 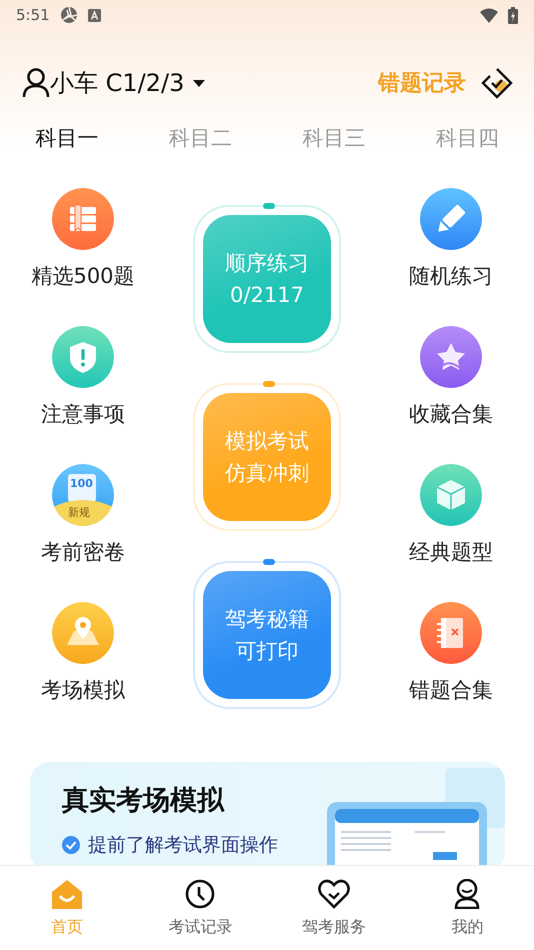 I want to click on paper-icon, so click(x=83, y=495).